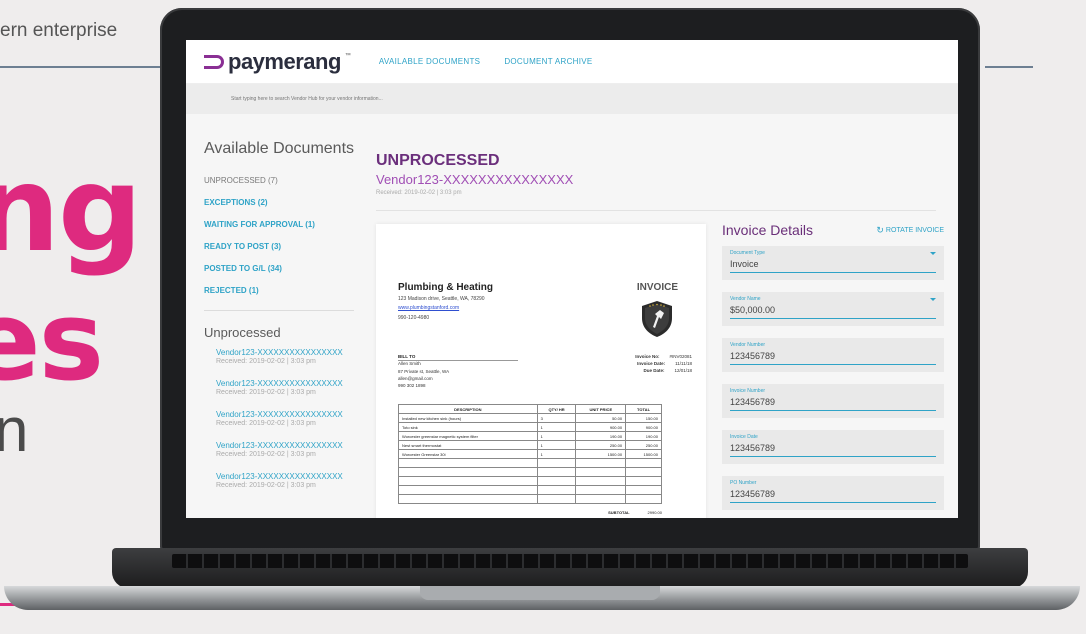 The image size is (1086, 634). What do you see at coordinates (556, 418) in the screenshot?
I see `table-cell: 3` at bounding box center [556, 418].